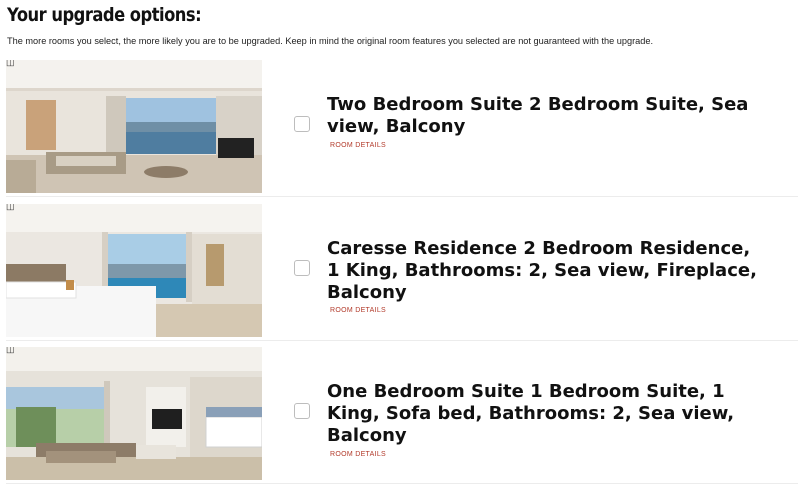 This screenshot has width=800, height=488. I want to click on suite-living-room-image, so click(134, 126).